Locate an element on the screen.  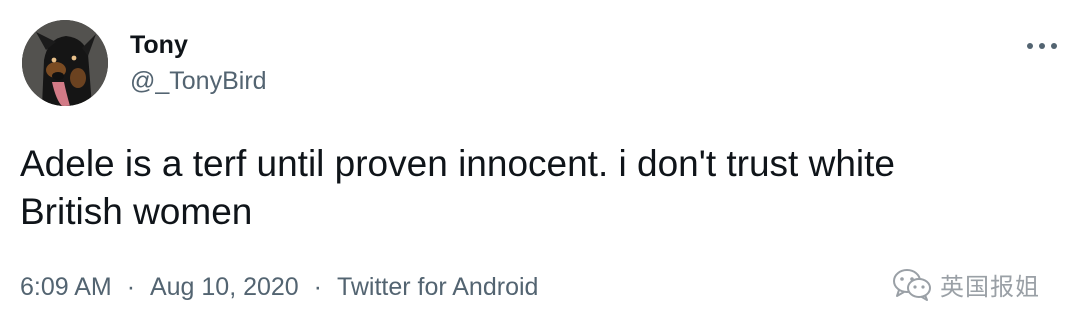
tweet-time: 6:09 AM is located at coordinates (66, 287).